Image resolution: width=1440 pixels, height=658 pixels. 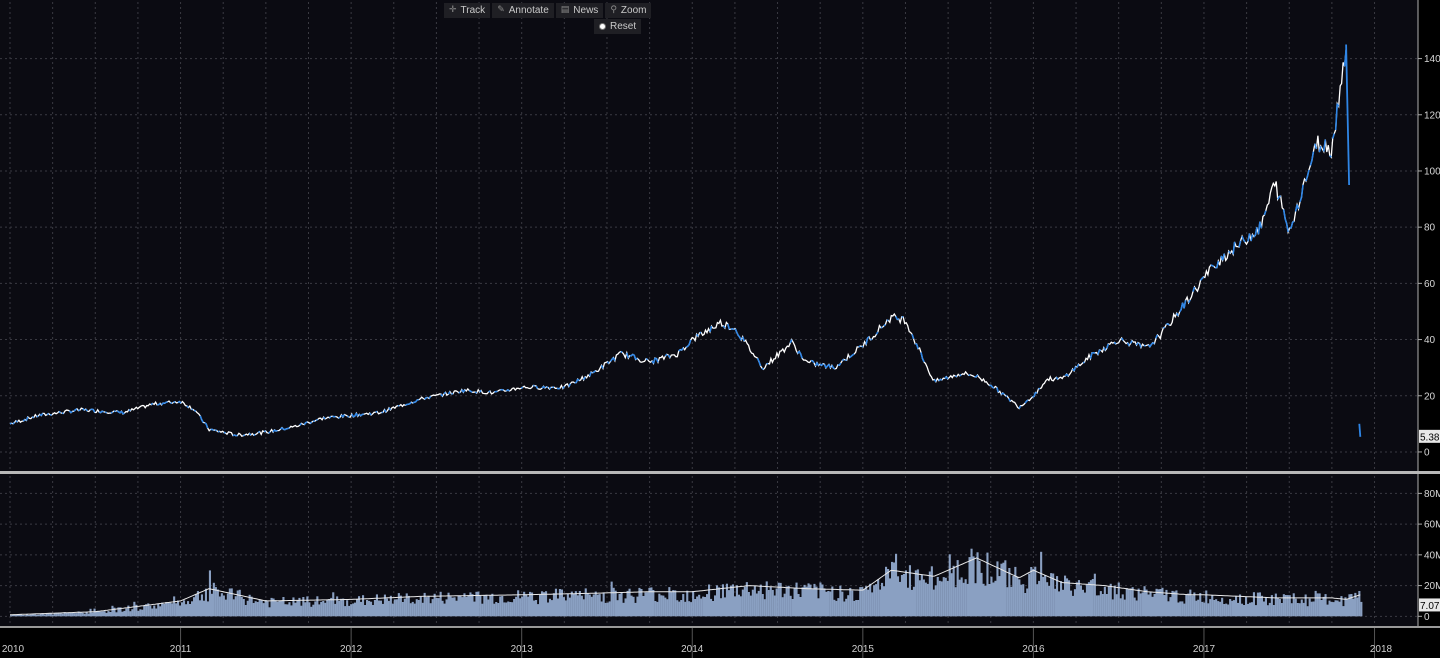 I want to click on price-y-tick-label: 20, so click(x=1430, y=396).